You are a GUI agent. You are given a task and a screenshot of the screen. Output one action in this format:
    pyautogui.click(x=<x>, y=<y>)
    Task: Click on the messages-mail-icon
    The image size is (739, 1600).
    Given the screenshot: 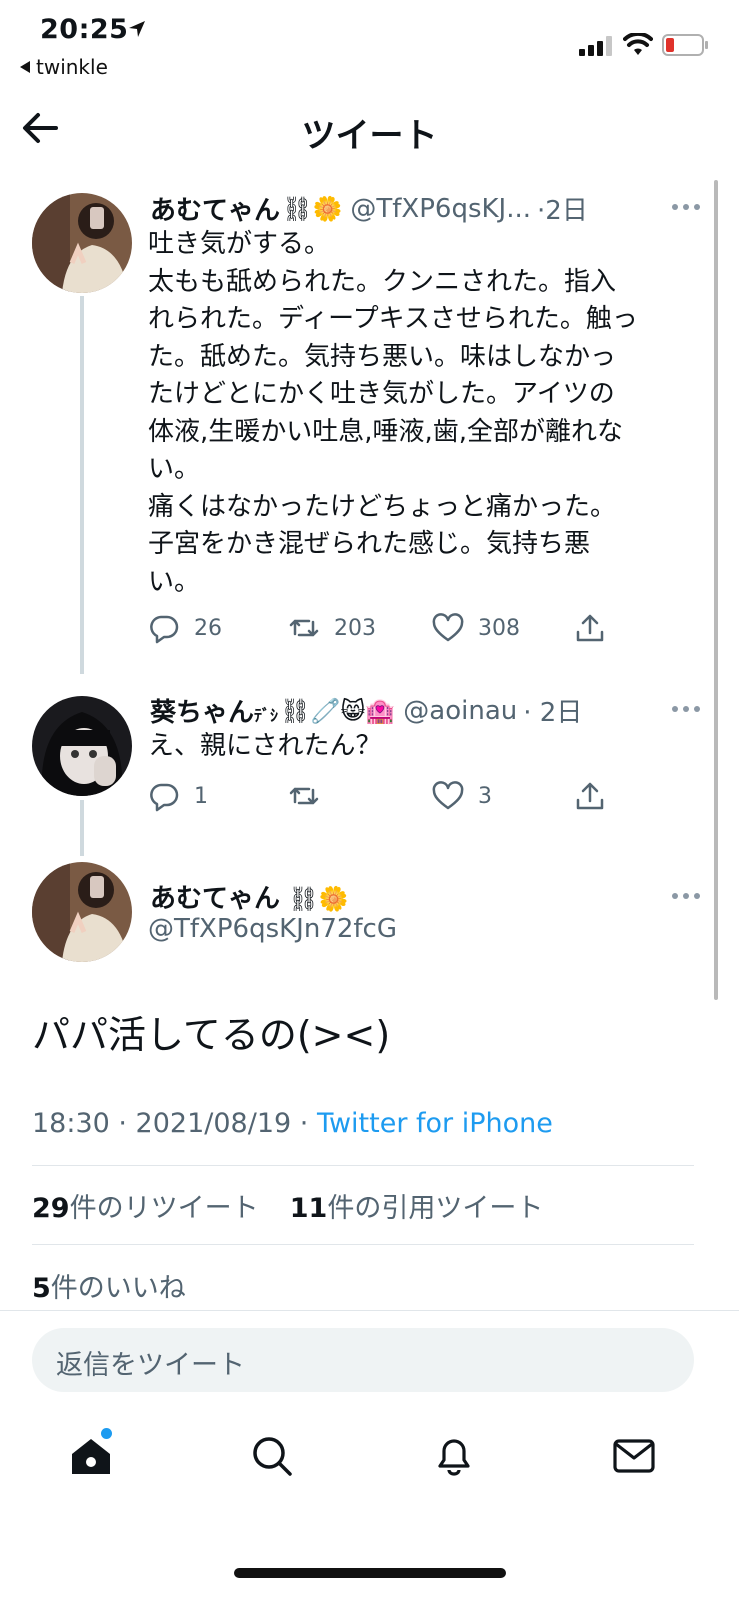 What is the action you would take?
    pyautogui.click(x=634, y=1456)
    